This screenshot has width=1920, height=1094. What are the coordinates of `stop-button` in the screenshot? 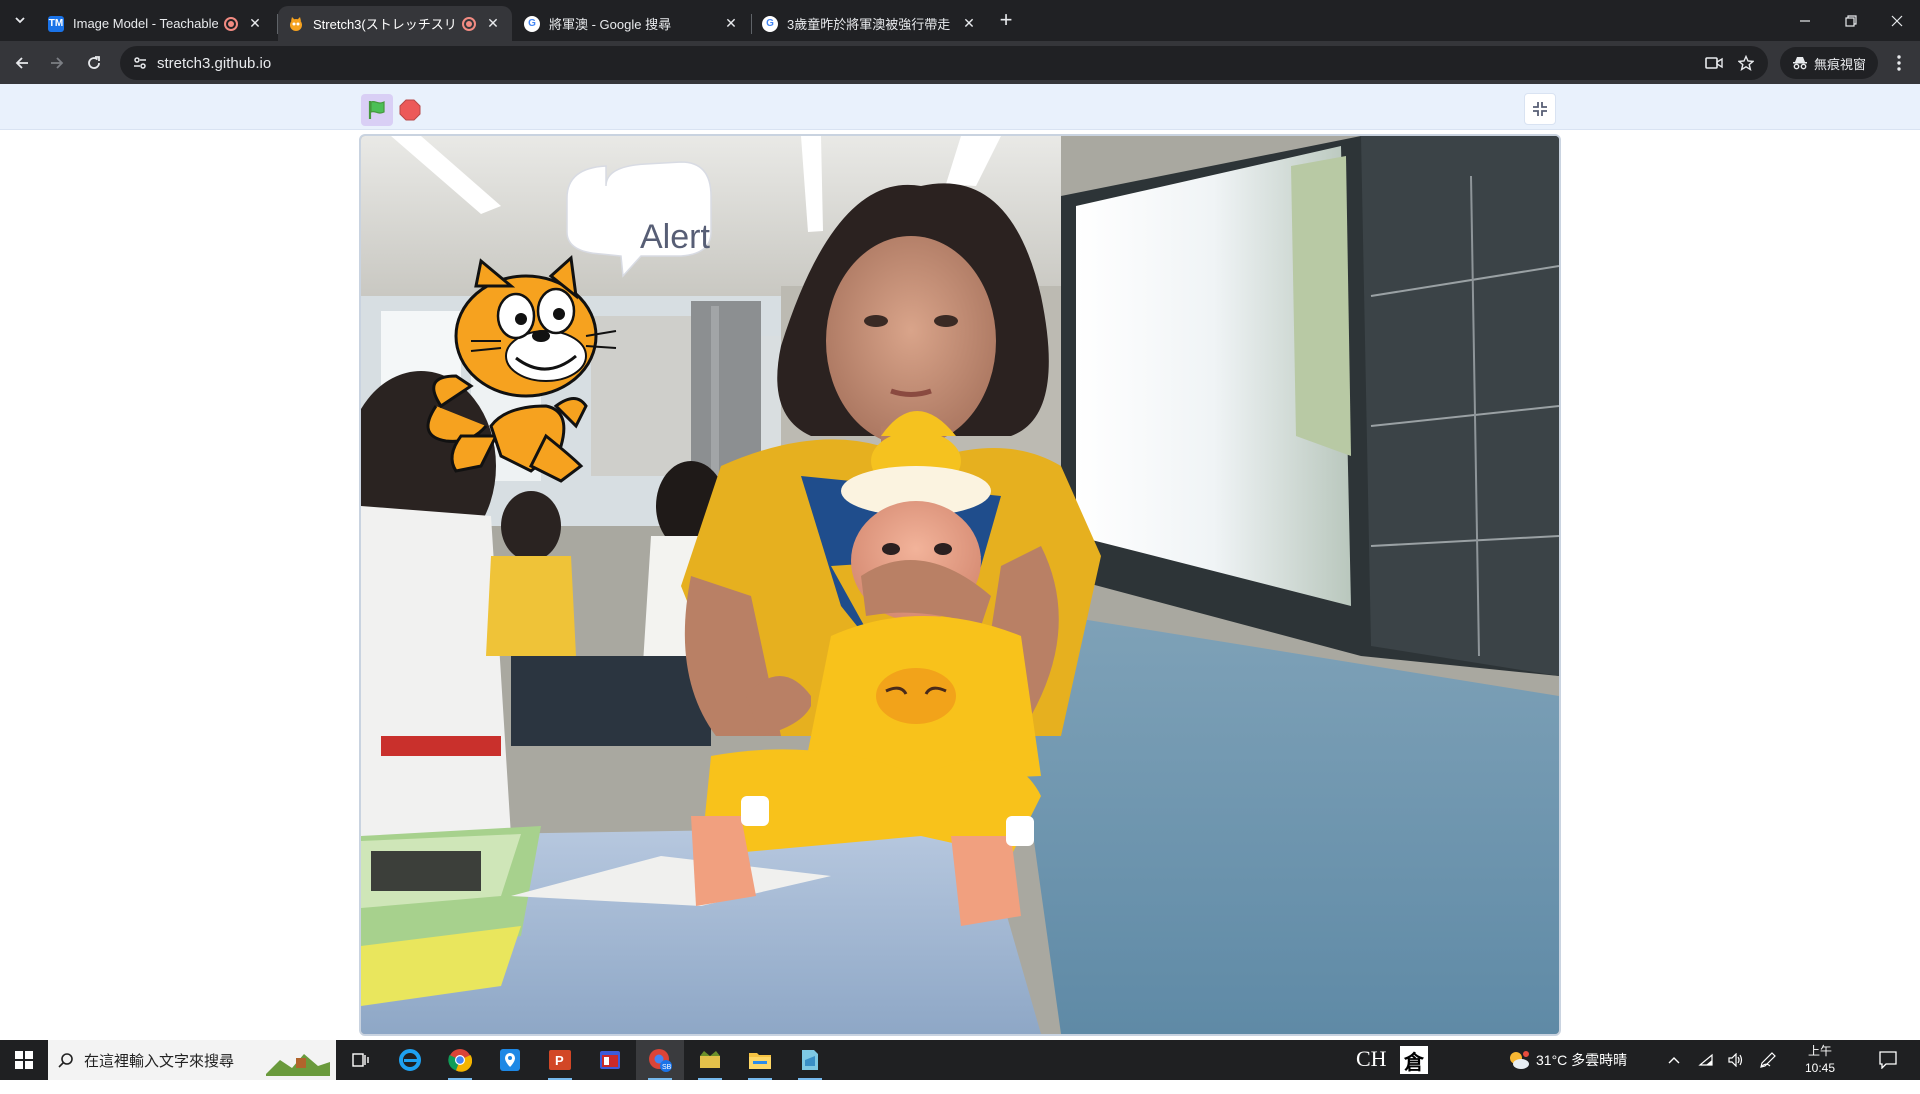 It's located at (410, 110).